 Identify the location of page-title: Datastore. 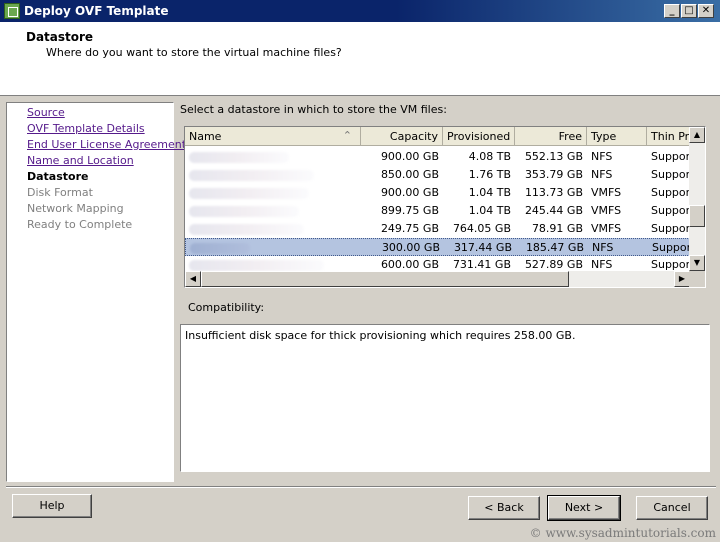
(60, 37).